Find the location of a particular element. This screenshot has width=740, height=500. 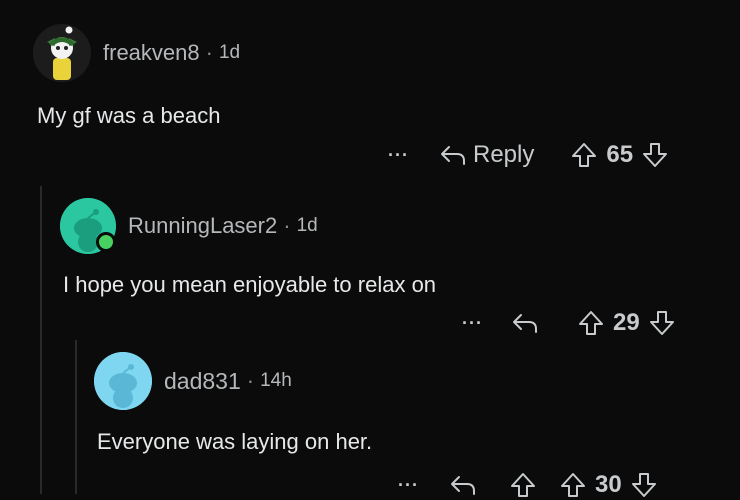

comment-actions: ··· 29 is located at coordinates (569, 323).